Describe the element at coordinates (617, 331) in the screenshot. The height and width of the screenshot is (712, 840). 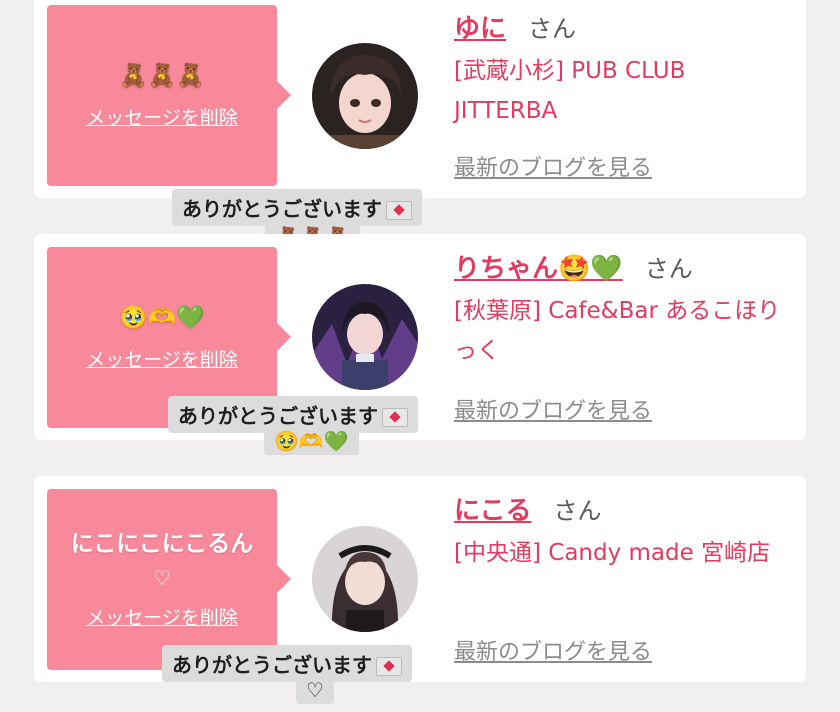
I see `shop-name: [秋葉原] Cafe&Bar あるこほりっく` at that location.